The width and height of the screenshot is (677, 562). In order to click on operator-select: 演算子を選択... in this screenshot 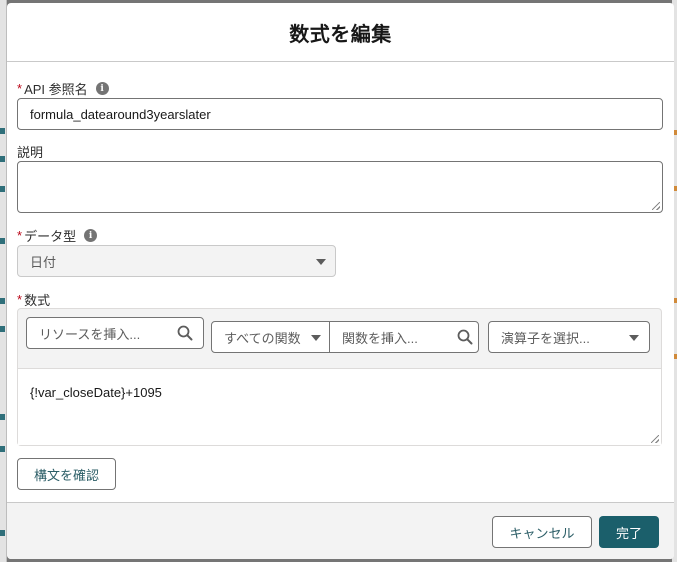, I will do `click(569, 337)`.